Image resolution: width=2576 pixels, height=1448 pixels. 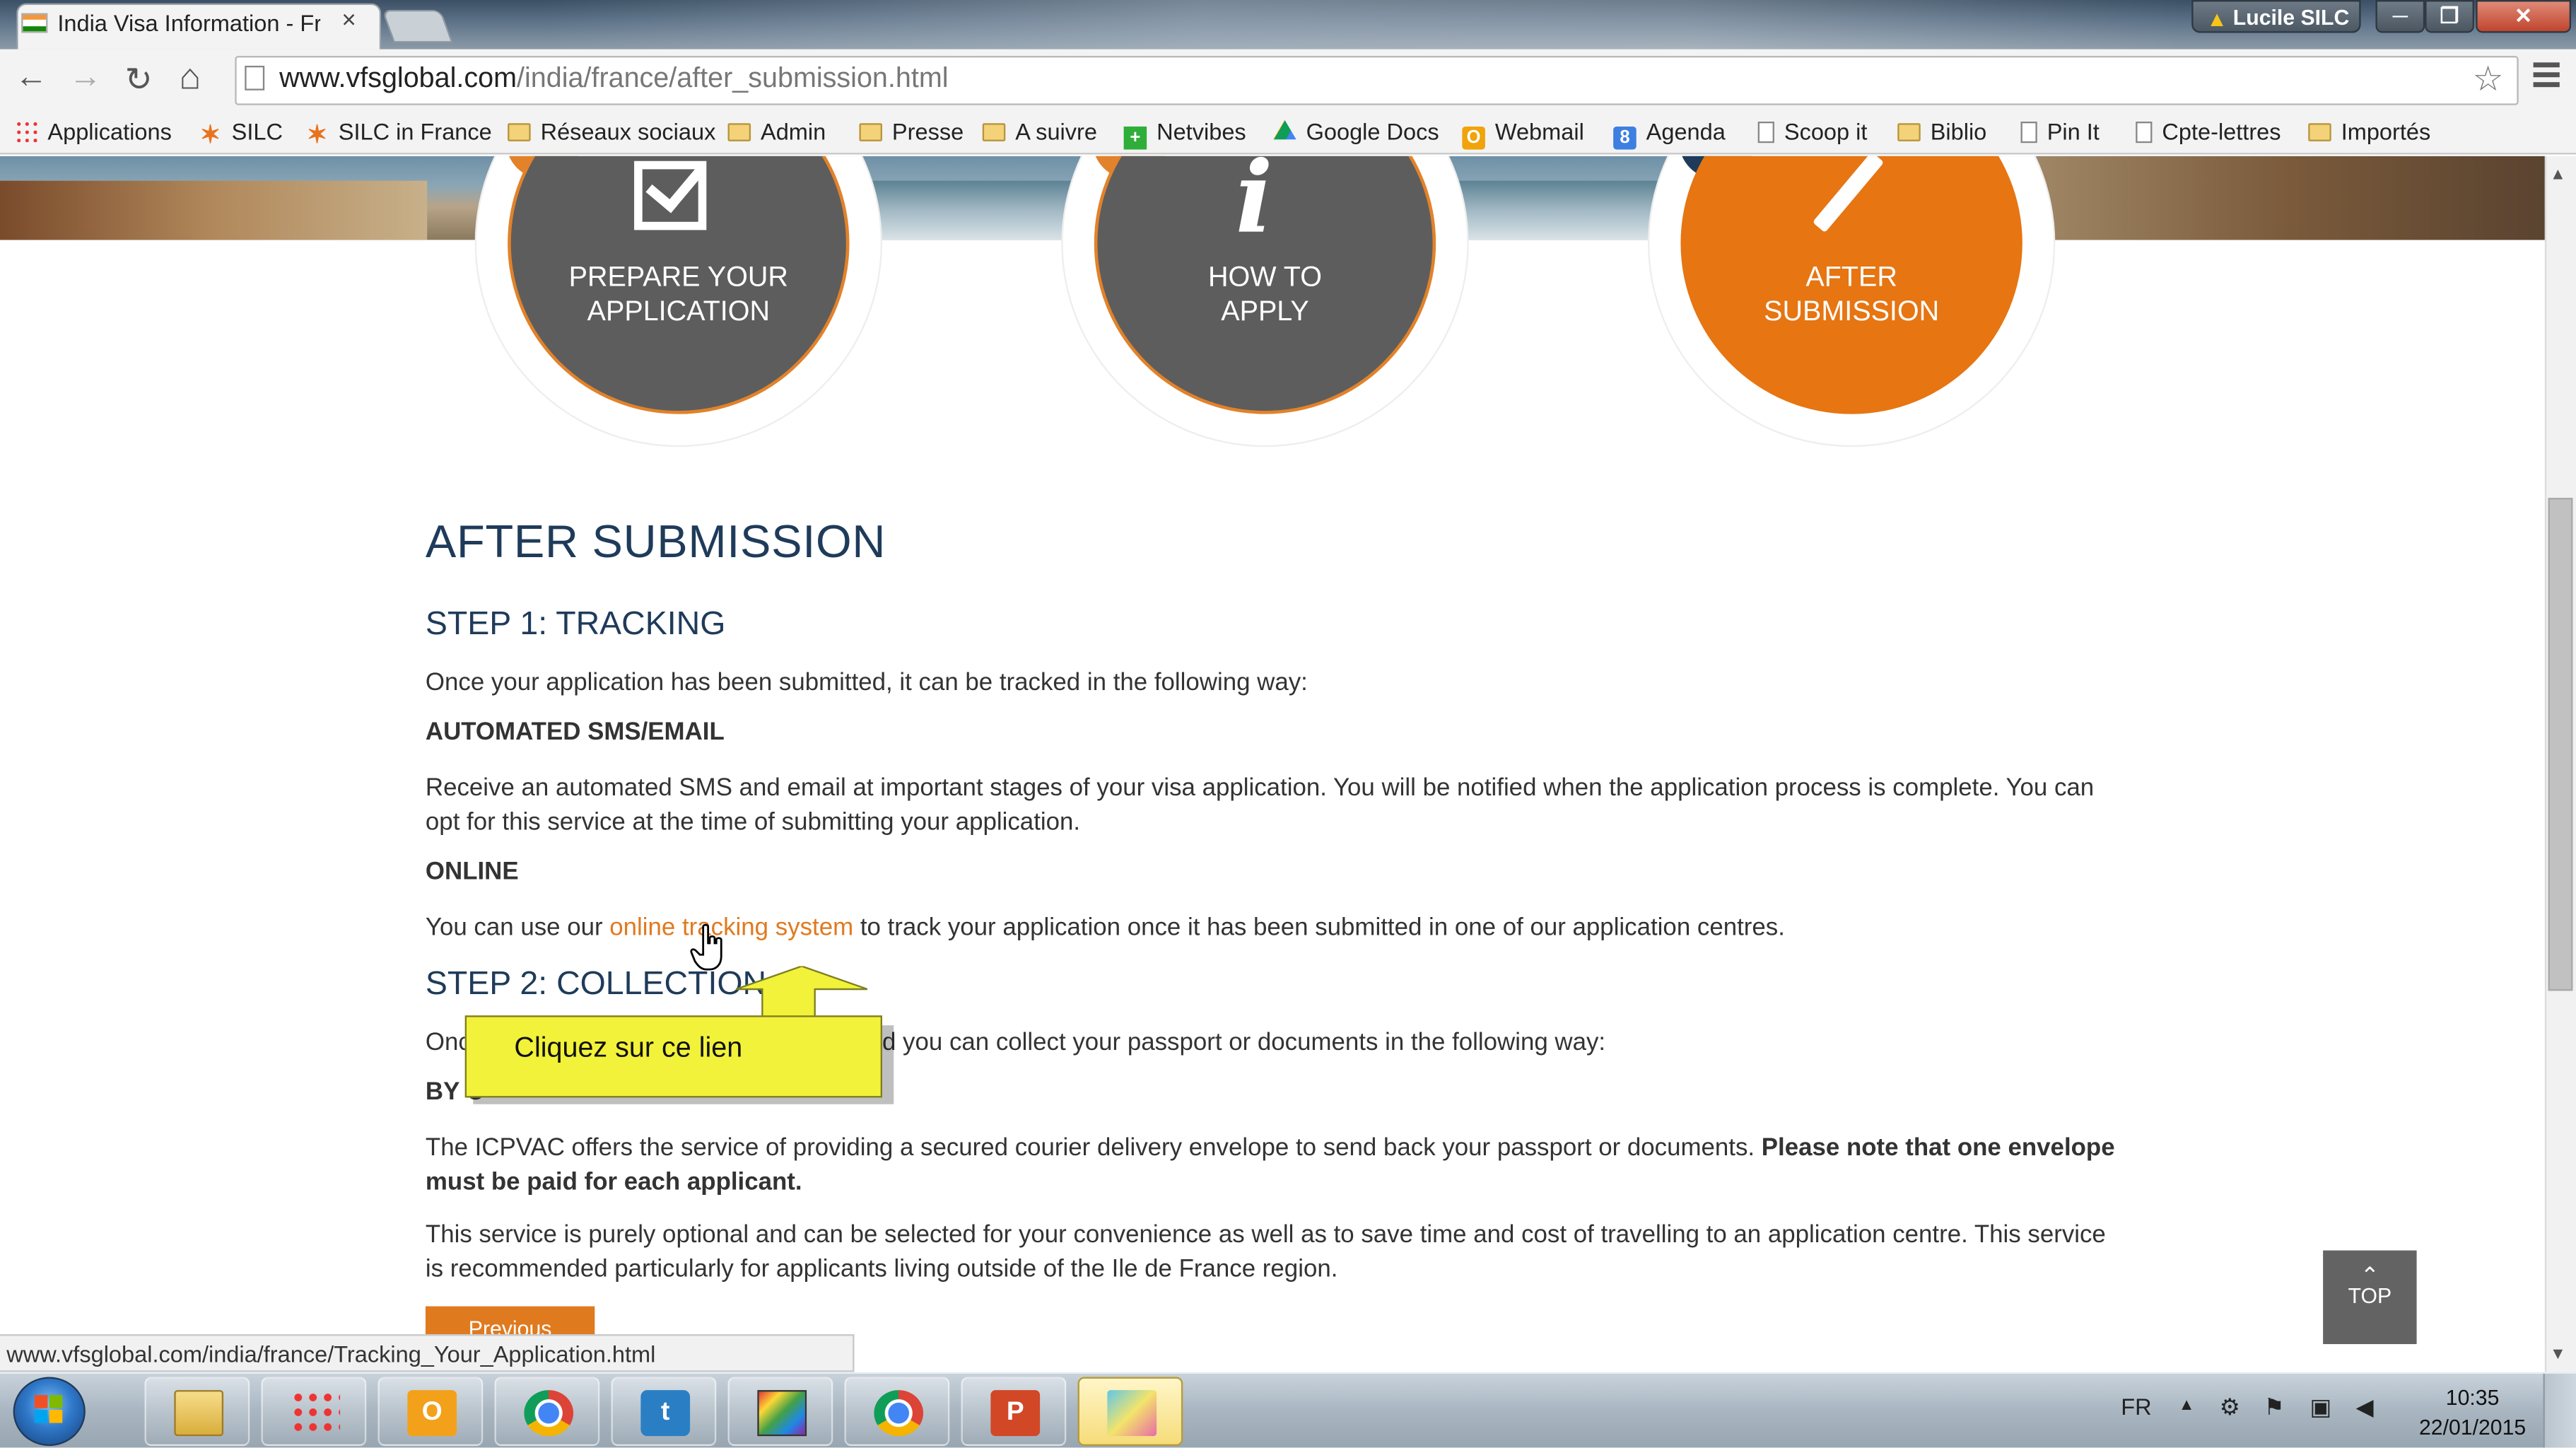 I want to click on bookmark-reseaux-sociaux: Réseaux sociaux, so click(x=611, y=131).